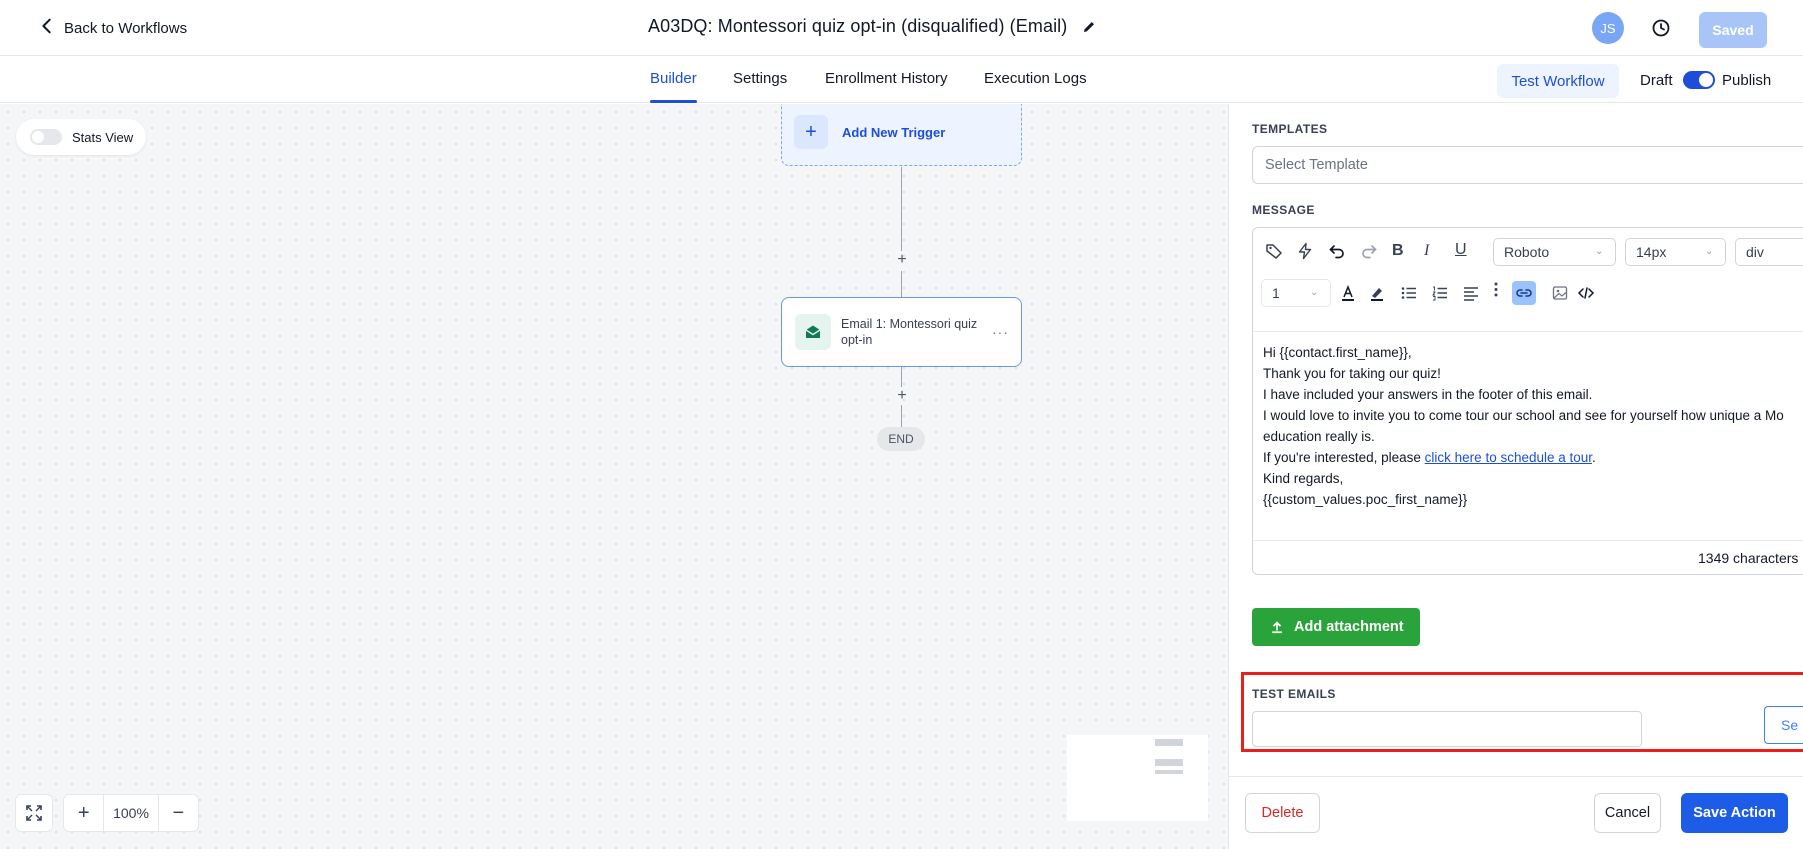 The height and width of the screenshot is (849, 1803). Describe the element at coordinates (1656, 80) in the screenshot. I see `draft-label: Draft` at that location.